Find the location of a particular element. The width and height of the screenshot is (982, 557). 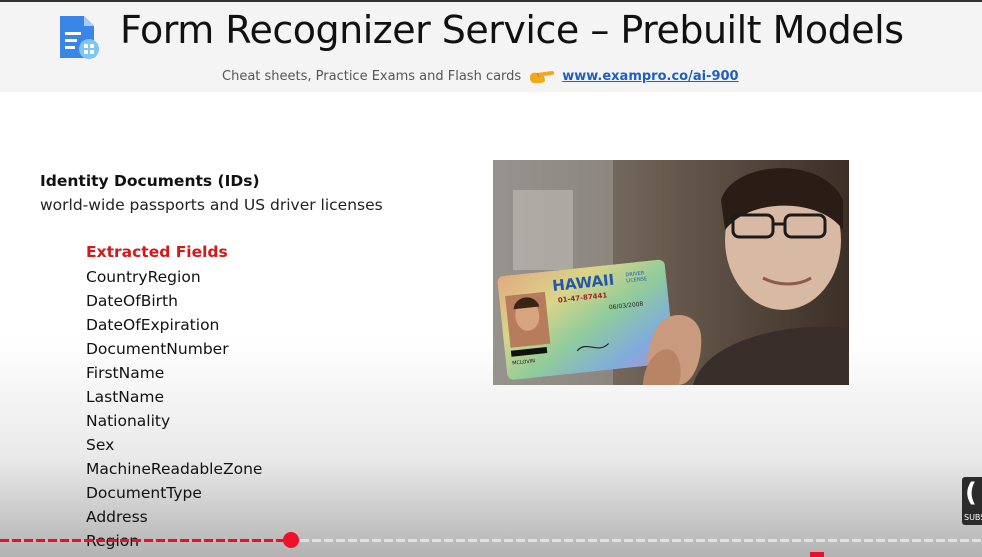

exampro-link: www.exampro.co/ai-900 is located at coordinates (650, 76).